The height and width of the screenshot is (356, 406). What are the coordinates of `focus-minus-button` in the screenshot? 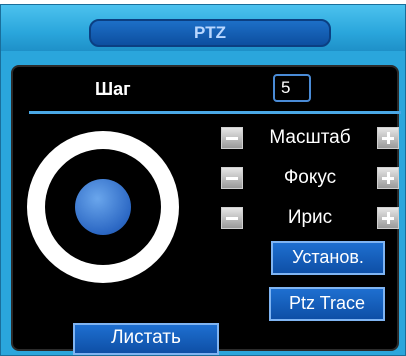 It's located at (232, 178).